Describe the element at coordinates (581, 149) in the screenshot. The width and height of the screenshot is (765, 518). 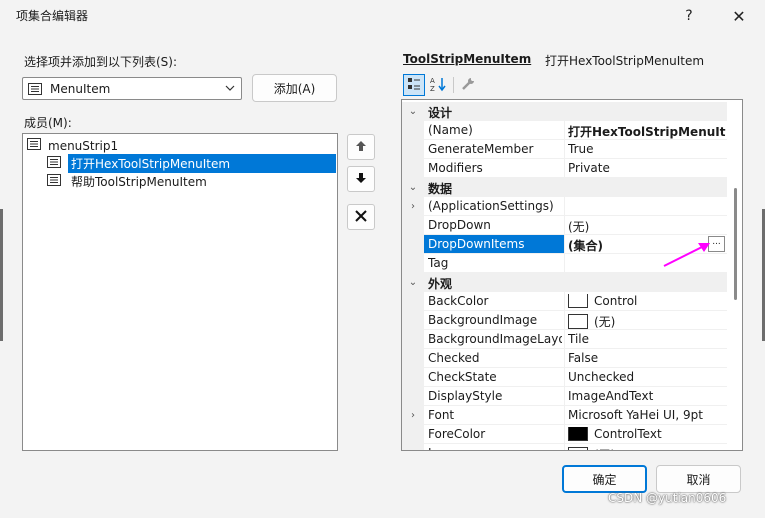
I see `property-value-text: True` at that location.